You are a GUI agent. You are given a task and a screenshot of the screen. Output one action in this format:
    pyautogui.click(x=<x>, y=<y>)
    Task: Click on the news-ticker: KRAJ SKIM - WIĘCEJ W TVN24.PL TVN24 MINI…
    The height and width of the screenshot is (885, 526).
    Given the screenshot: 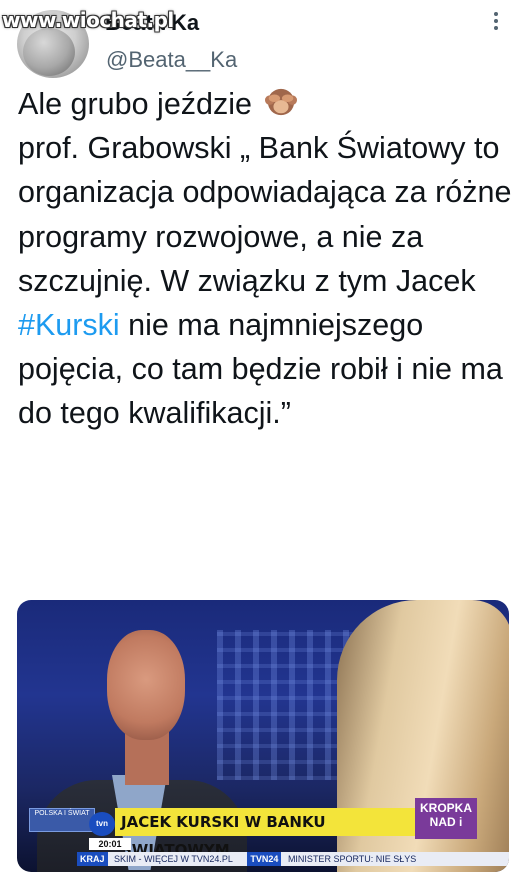 What is the action you would take?
    pyautogui.click(x=293, y=859)
    